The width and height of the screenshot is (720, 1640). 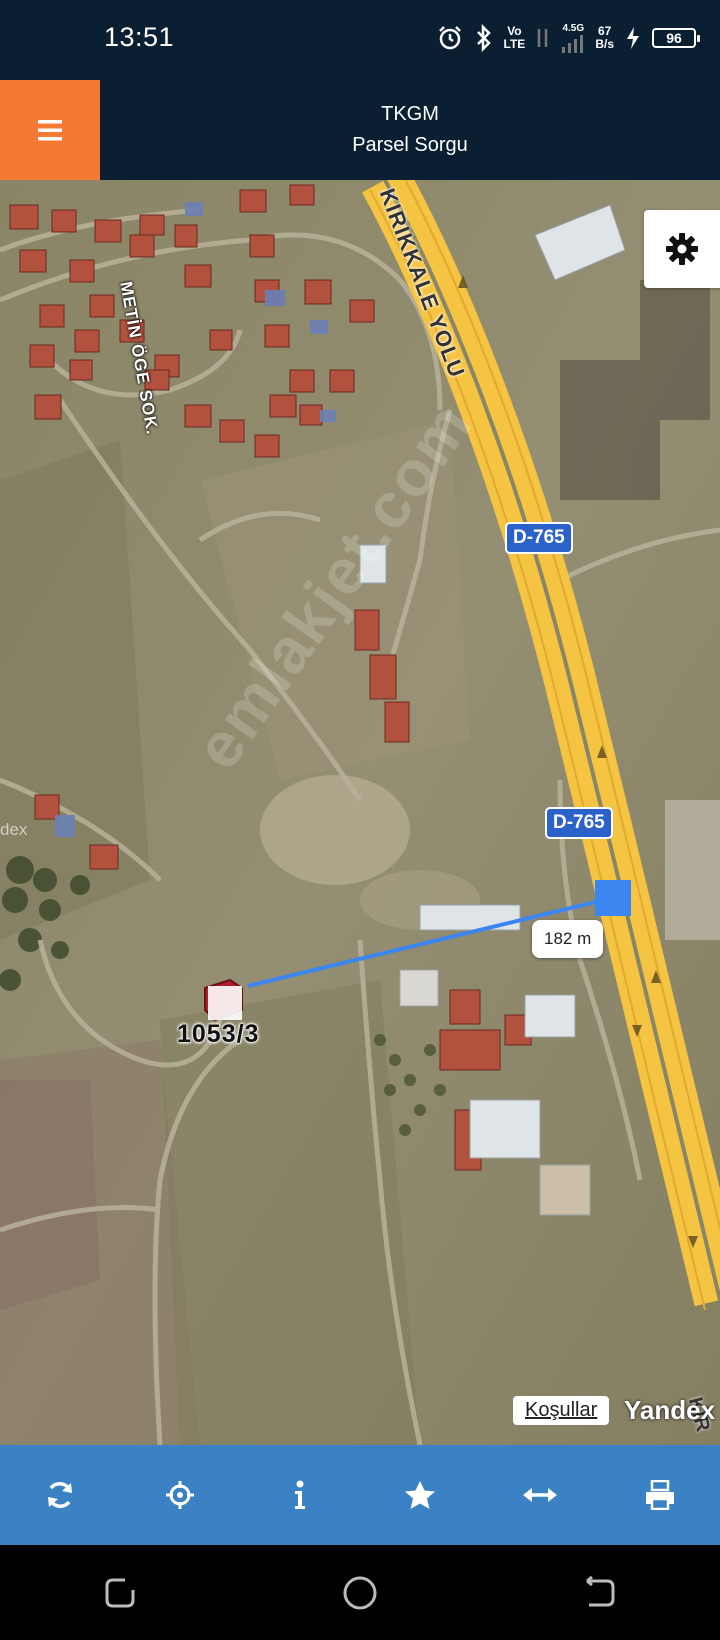 I want to click on recents-button, so click(x=120, y=1593).